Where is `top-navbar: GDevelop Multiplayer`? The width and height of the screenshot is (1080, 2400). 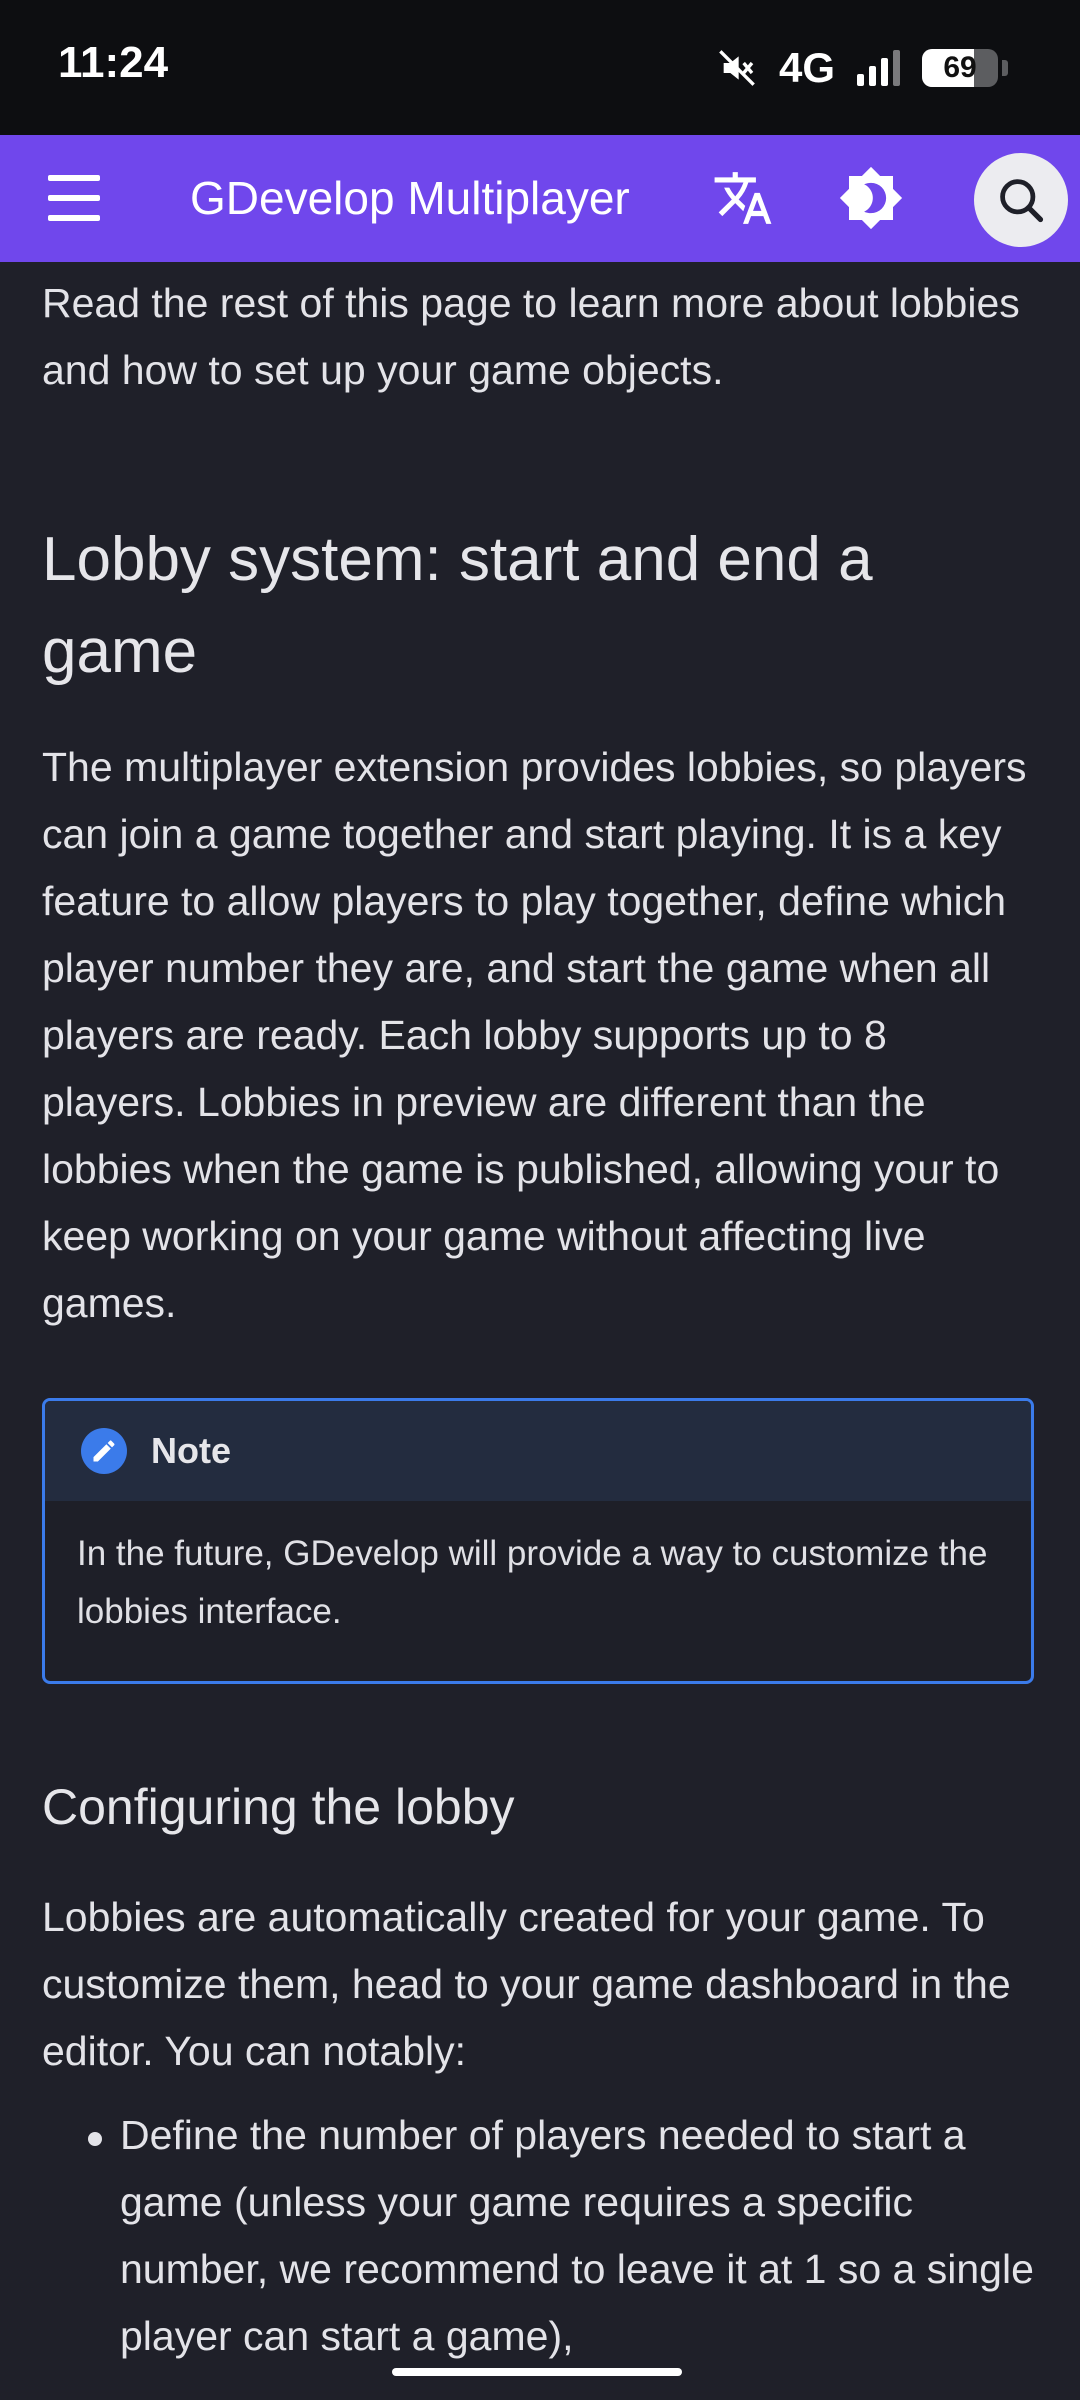
top-navbar: GDevelop Multiplayer is located at coordinates (540, 198).